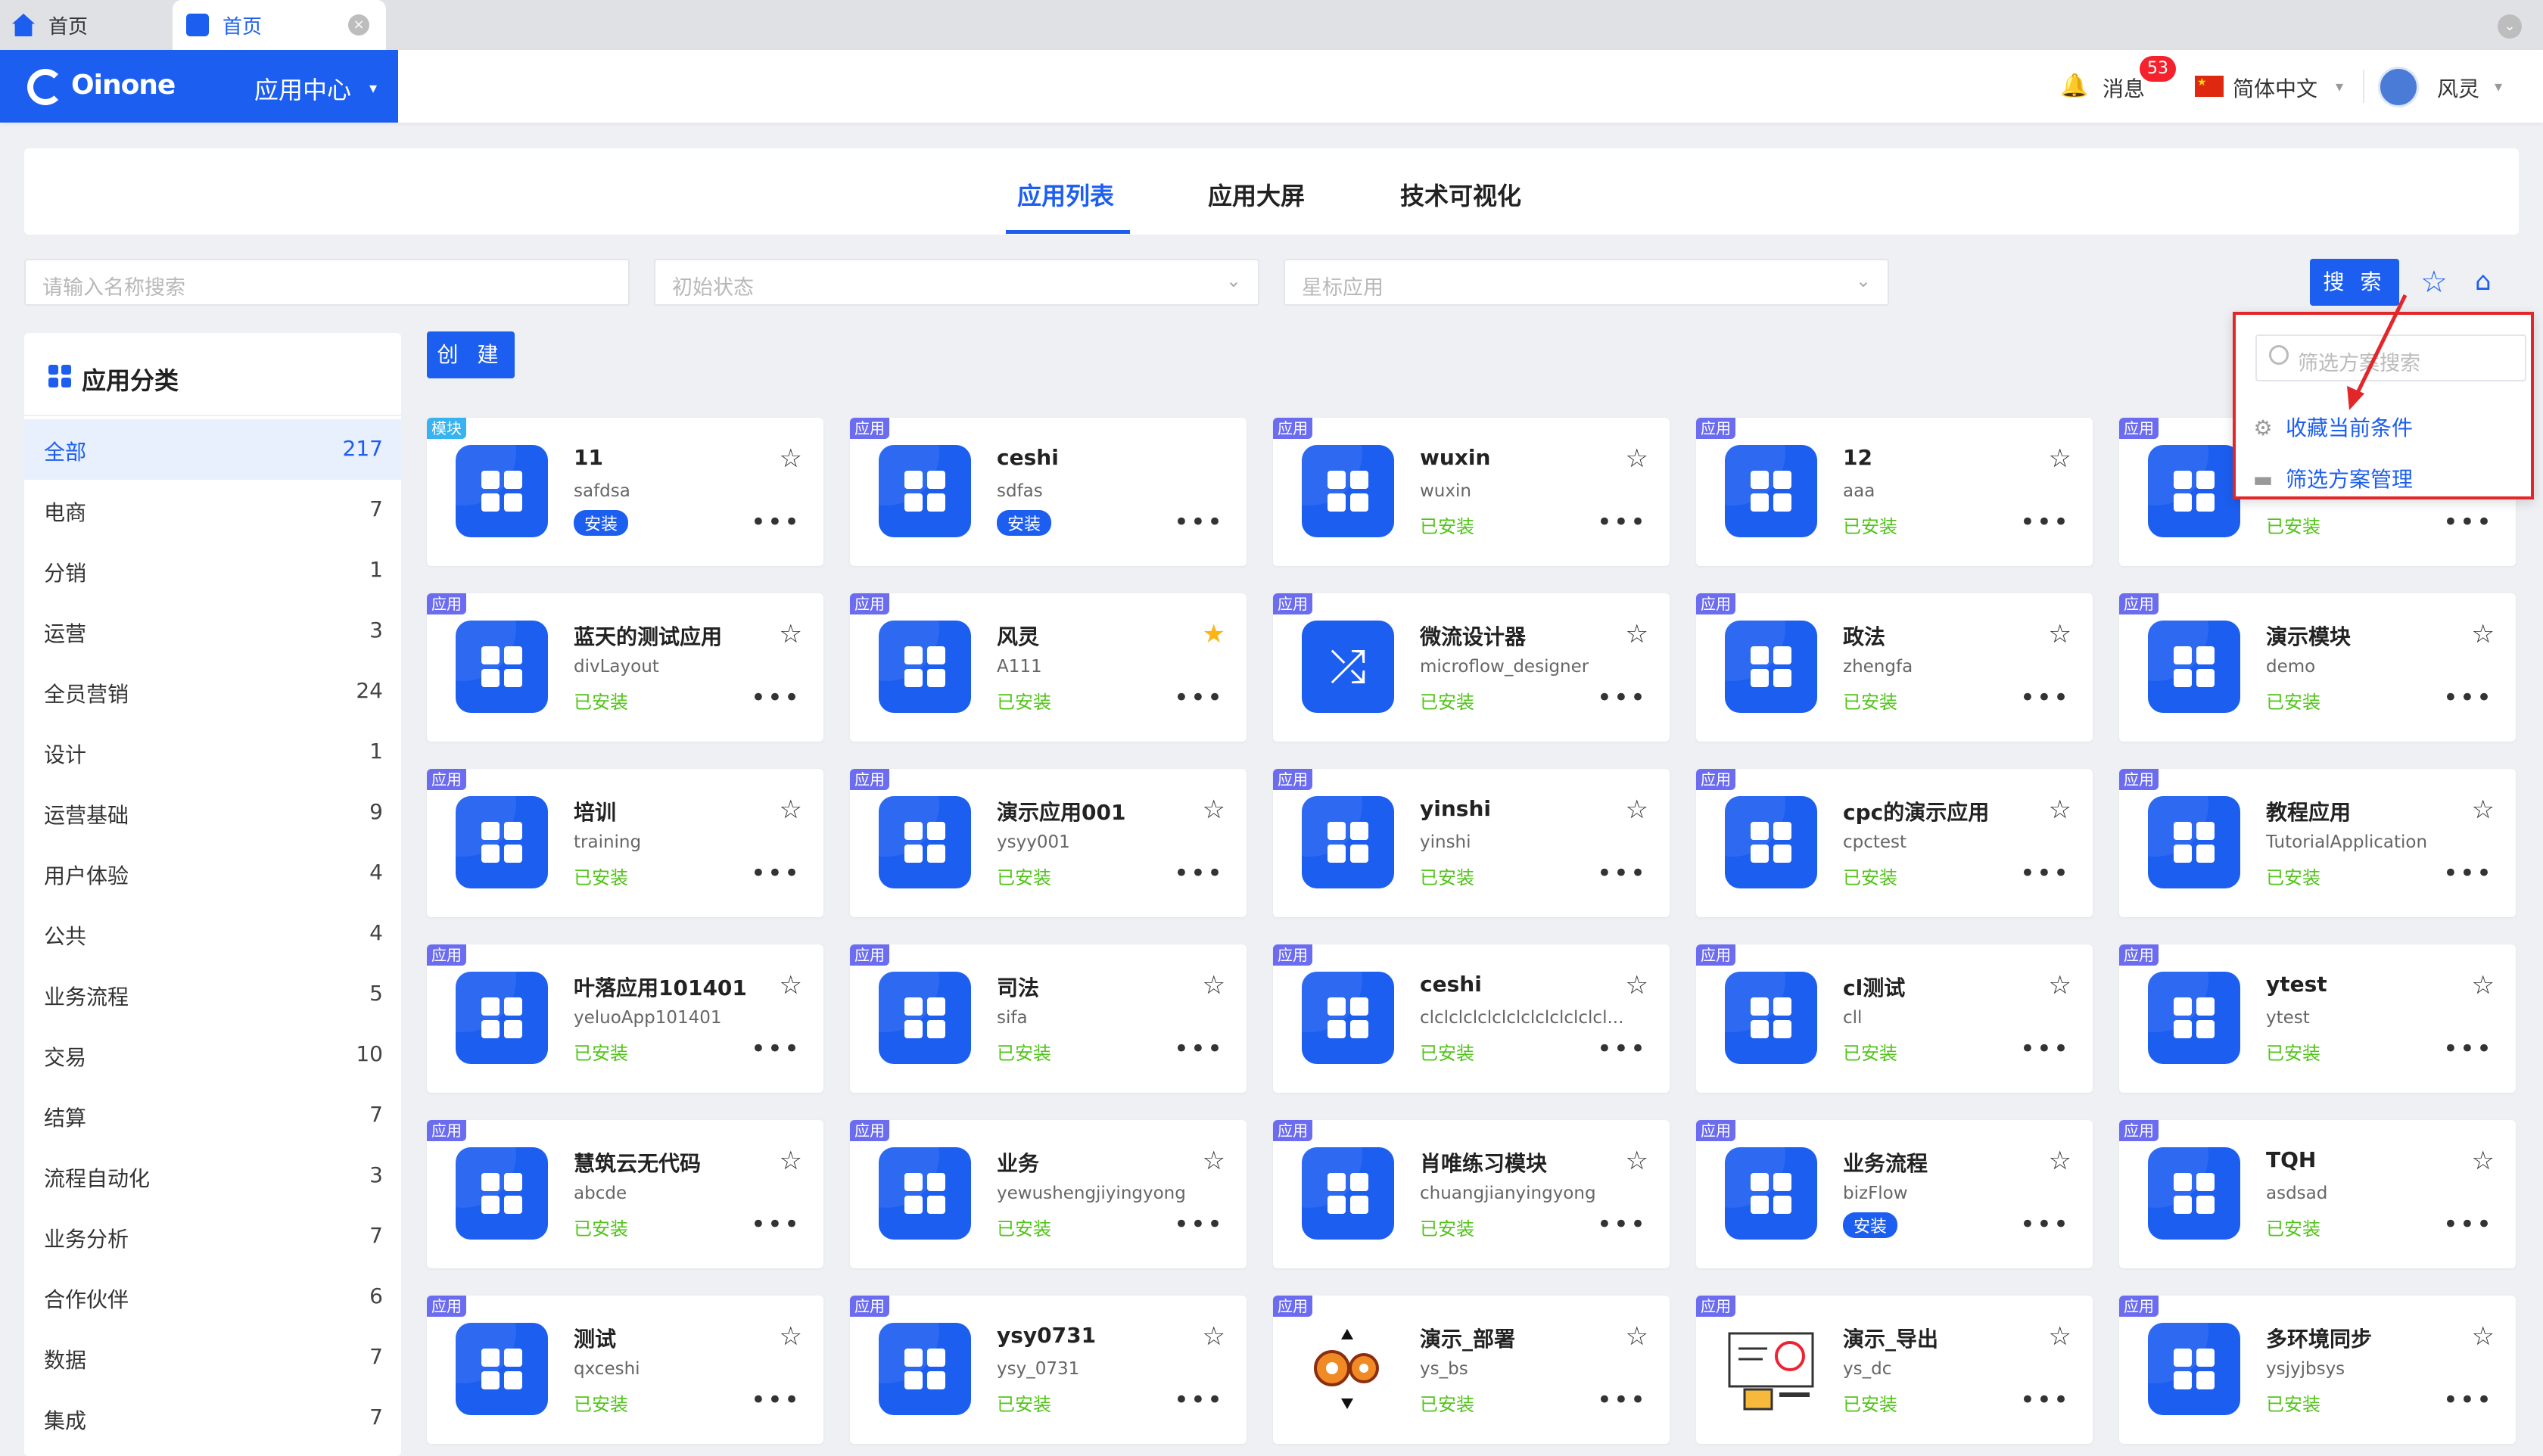  What do you see at coordinates (1894, 843) in the screenshot?
I see `app-card: 应用 cpc的演示应用 cpctest 已安装 ☆ •••` at bounding box center [1894, 843].